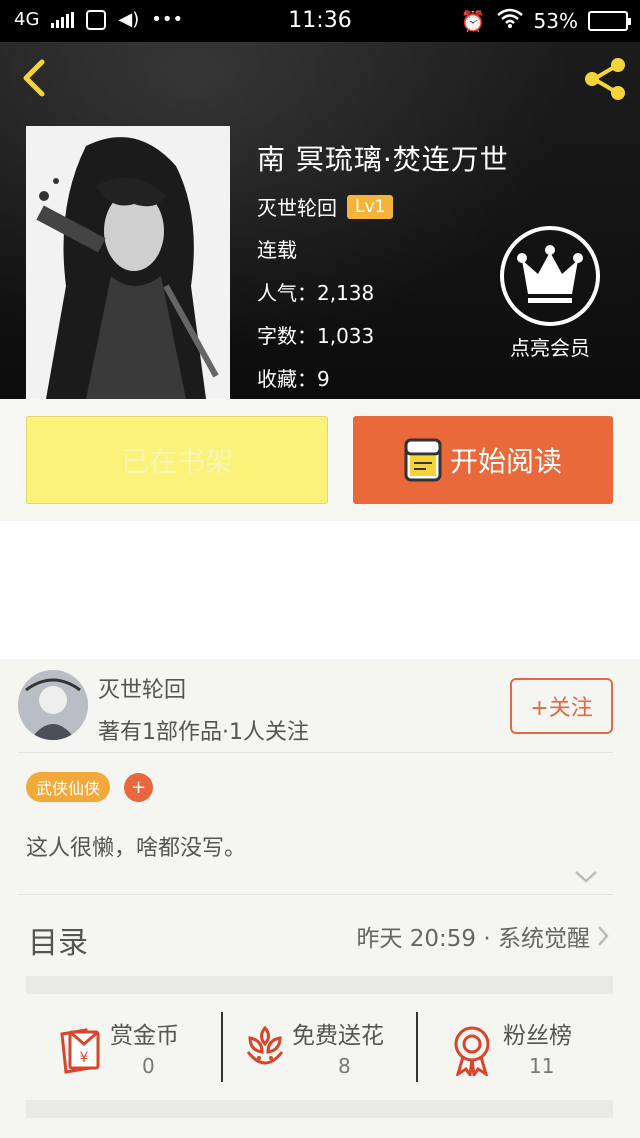  I want to click on medal-icon, so click(472, 1051).